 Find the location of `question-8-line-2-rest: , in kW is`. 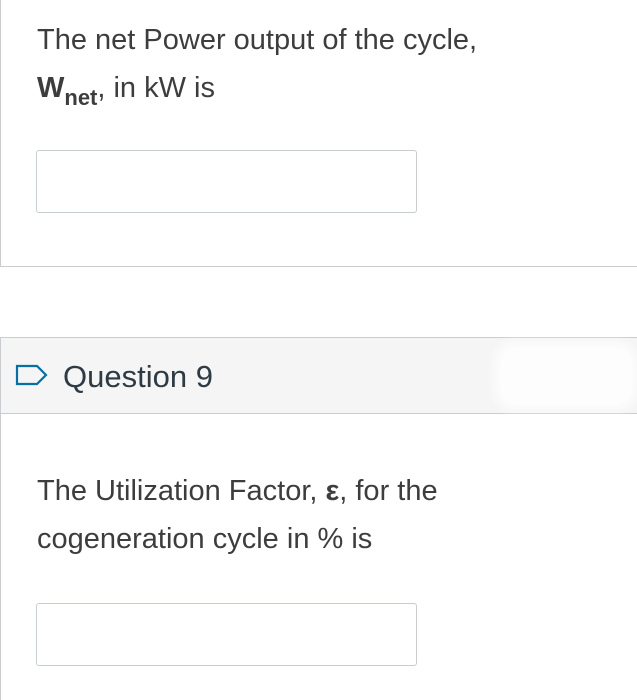

question-8-line-2-rest: , in kW is is located at coordinates (156, 88).